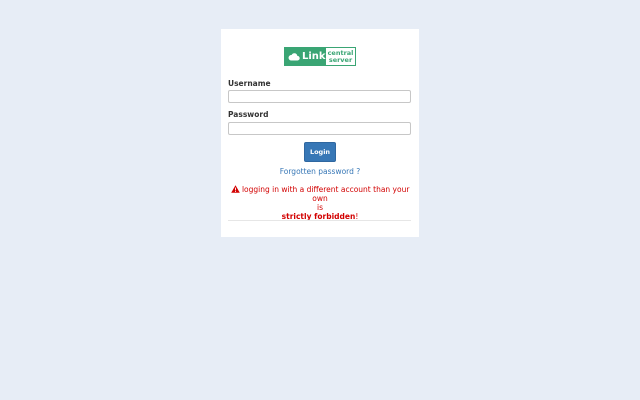 This screenshot has width=640, height=400. What do you see at coordinates (294, 56) in the screenshot?
I see `cloud-icon` at bounding box center [294, 56].